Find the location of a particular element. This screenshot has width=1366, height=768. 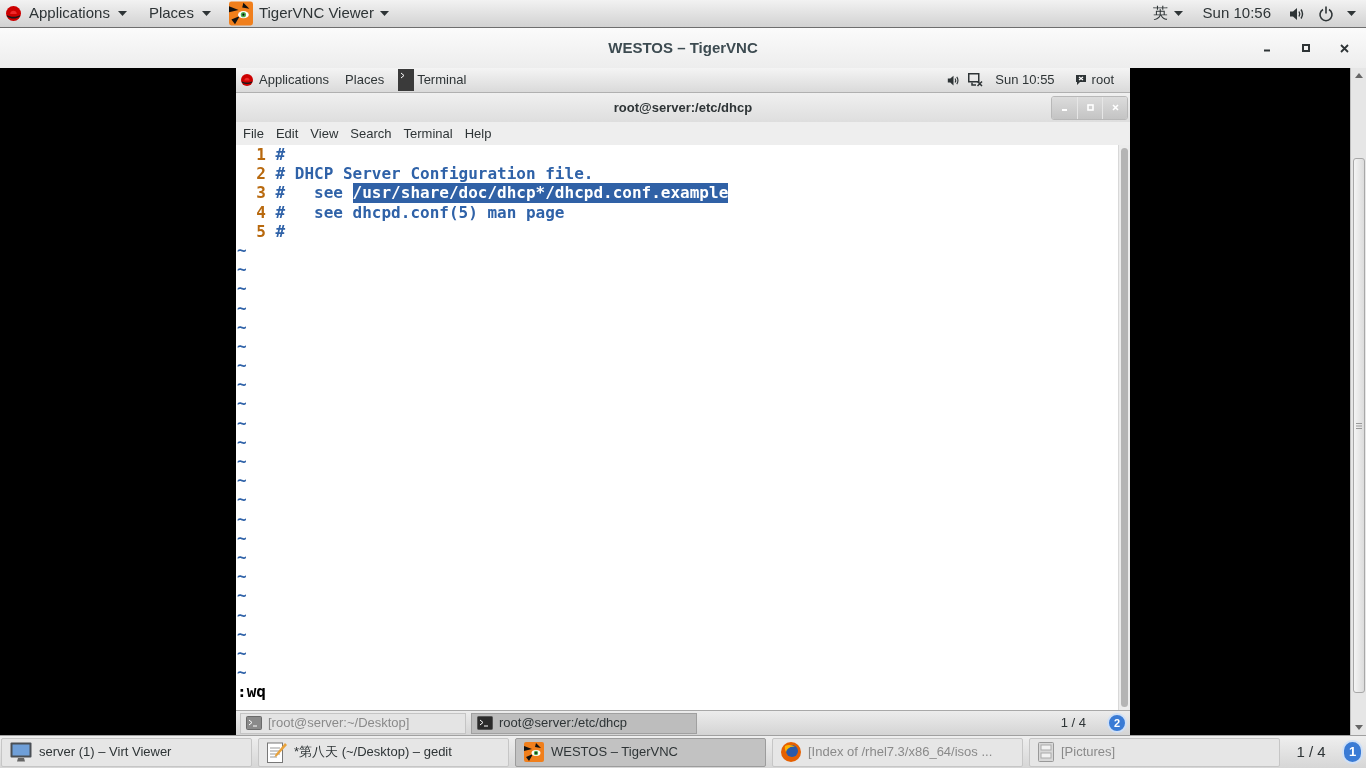

chat-bubble-icon is located at coordinates (1080, 80).